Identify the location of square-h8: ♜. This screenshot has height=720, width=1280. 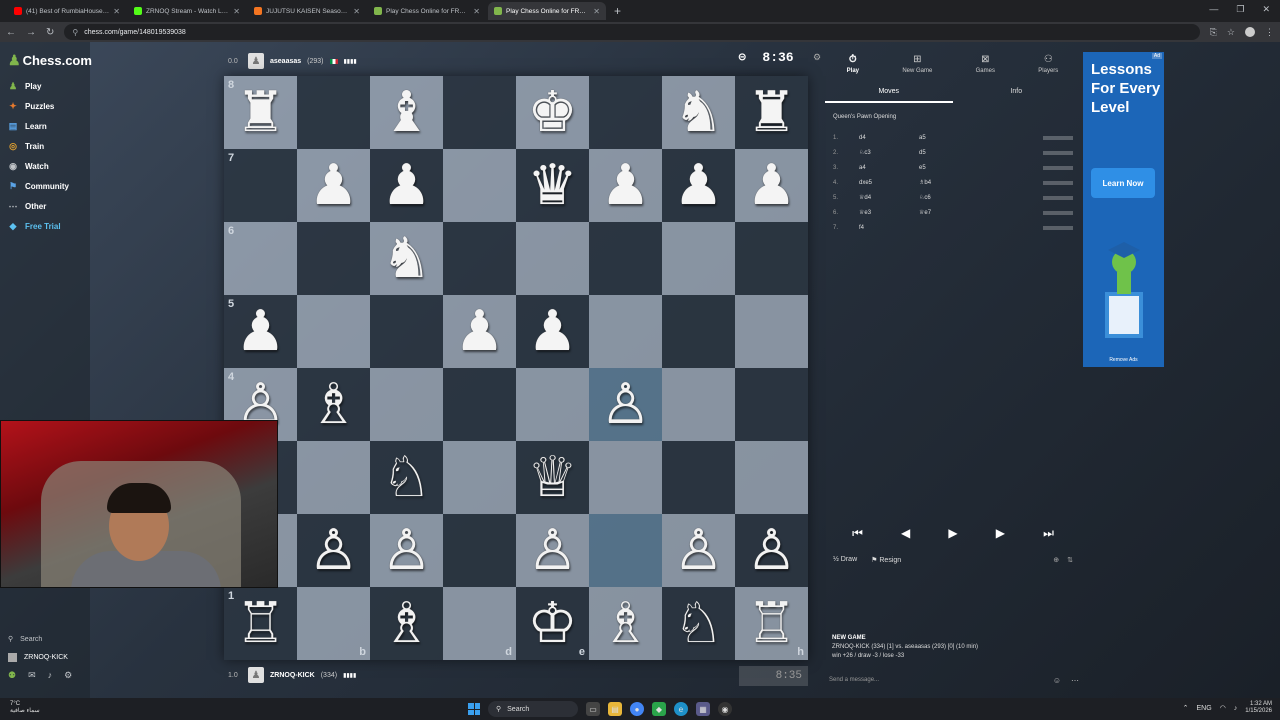
(771, 112).